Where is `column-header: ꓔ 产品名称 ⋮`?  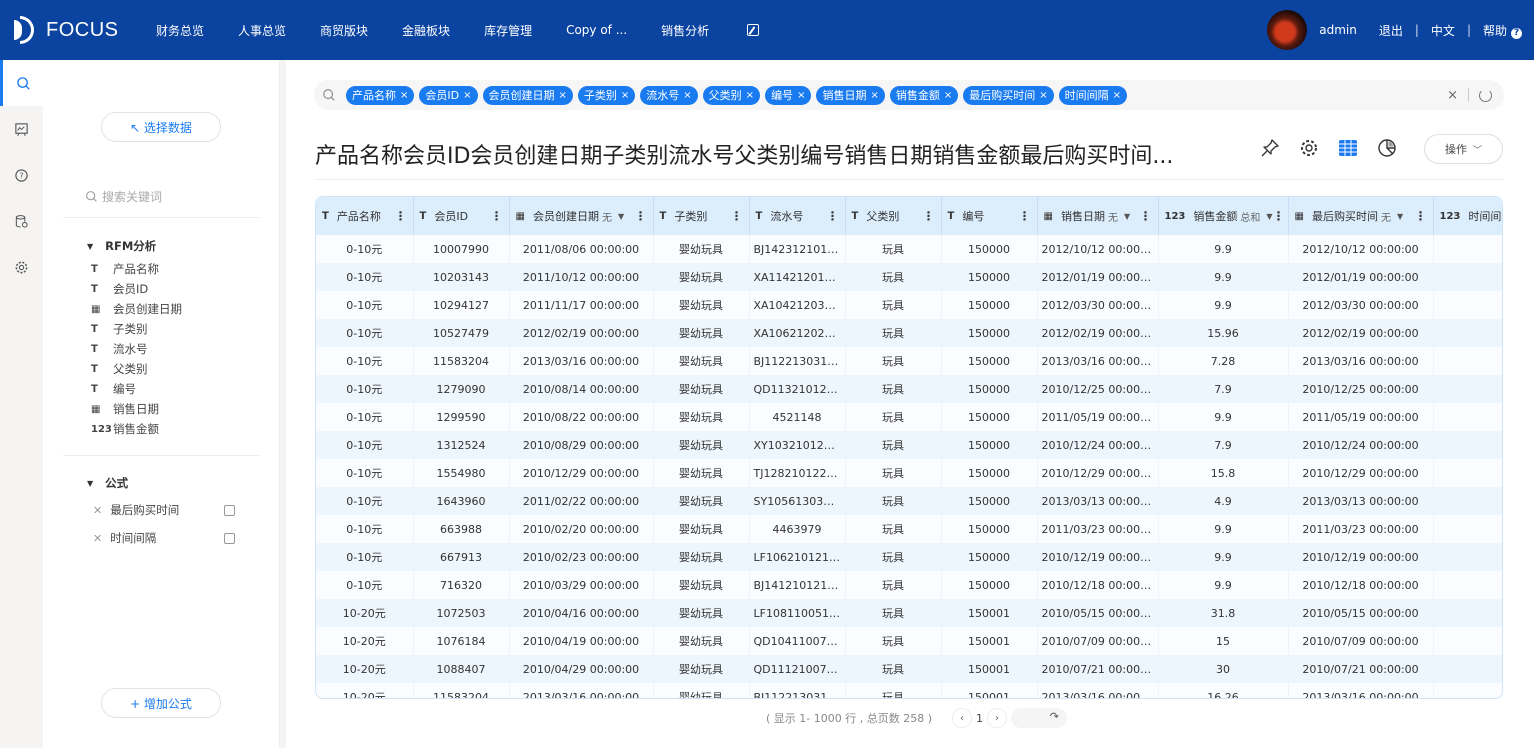 column-header: ꓔ 产品名称 ⋮ is located at coordinates (365, 216).